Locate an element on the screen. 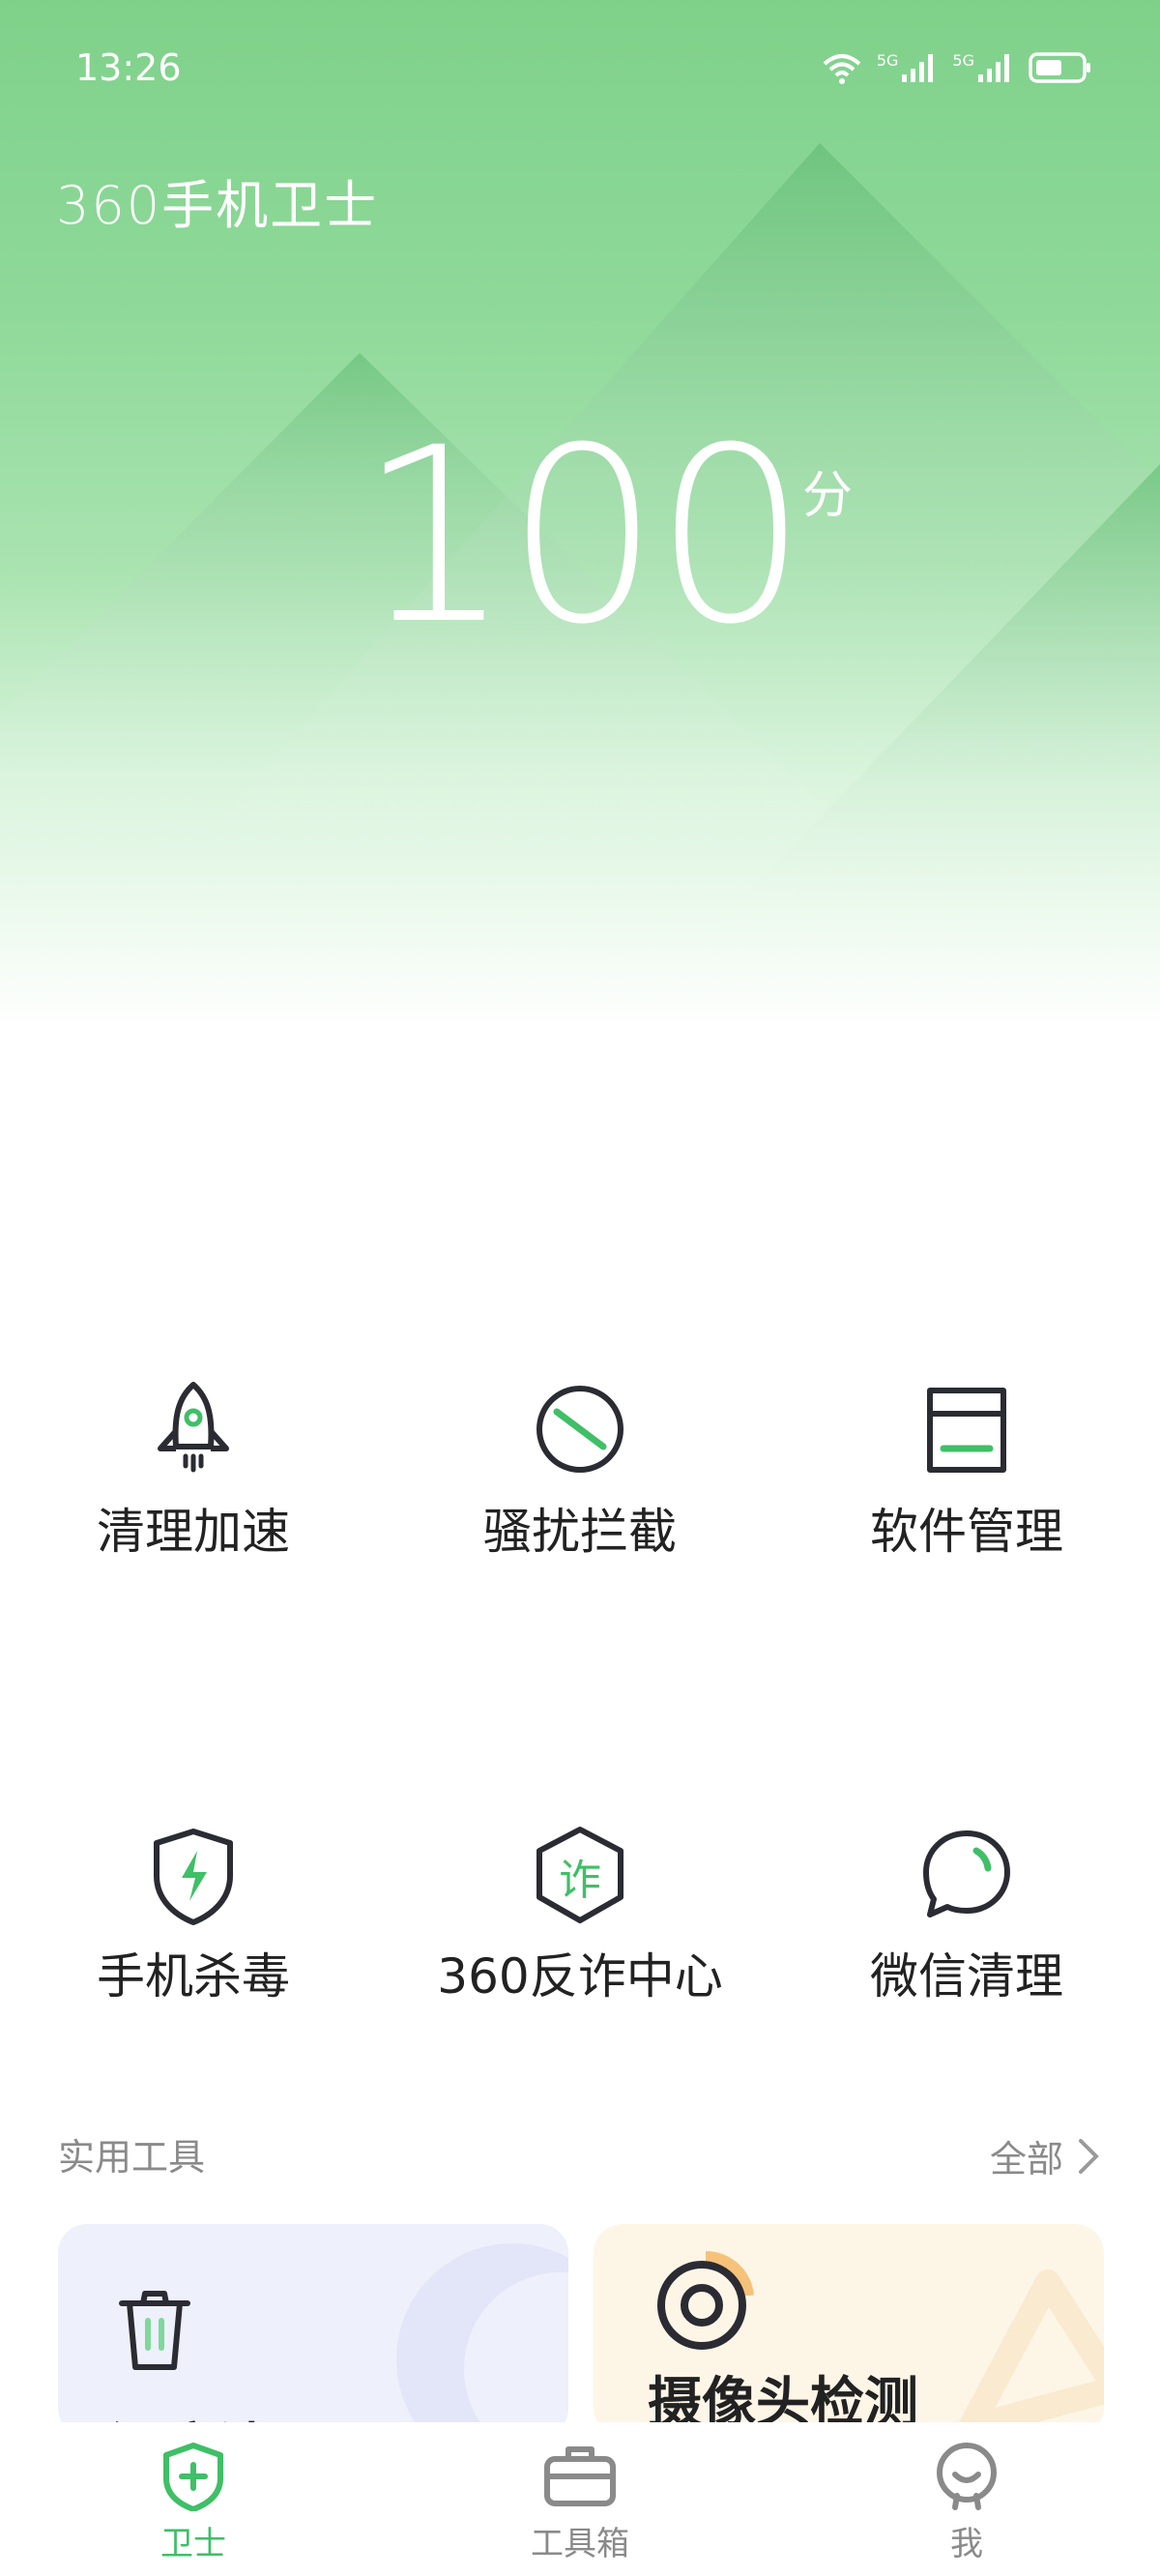  network-label-2: 5G is located at coordinates (963, 60).